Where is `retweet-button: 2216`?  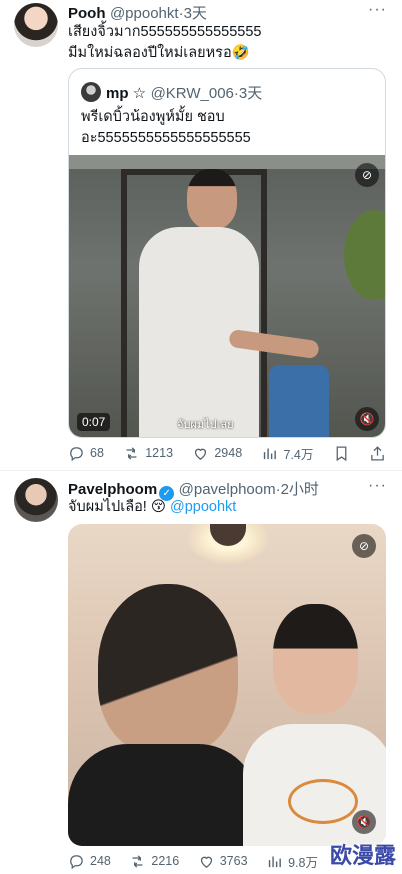 retweet-button: 2216 is located at coordinates (154, 861).